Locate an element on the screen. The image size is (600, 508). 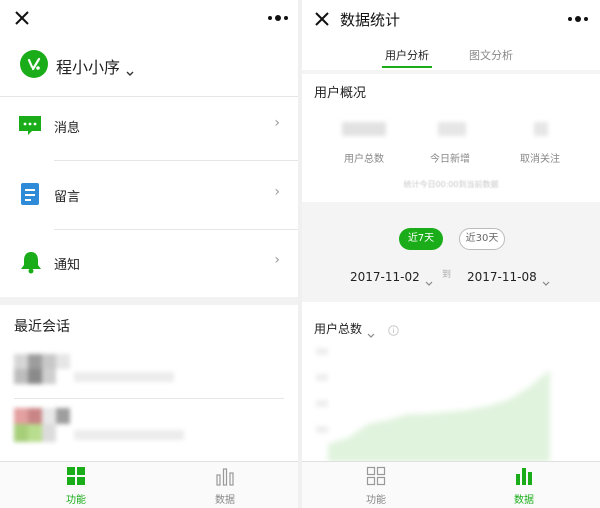
subtab-label: 图文分析 is located at coordinates (491, 55).